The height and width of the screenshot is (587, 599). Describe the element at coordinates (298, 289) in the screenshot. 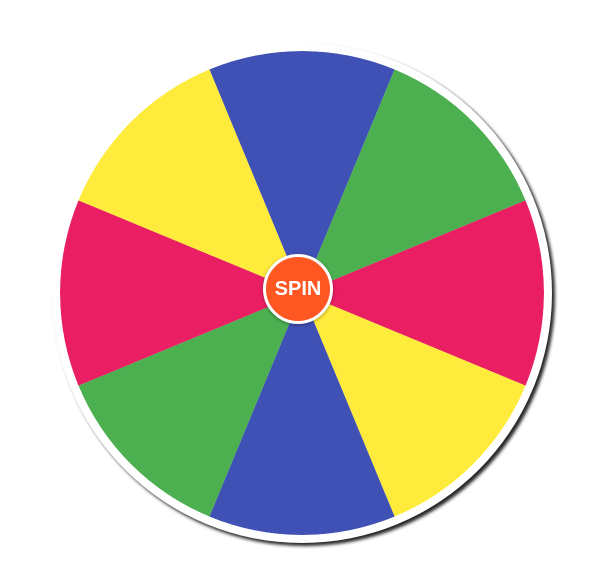

I see `spin-button: SPIN` at that location.